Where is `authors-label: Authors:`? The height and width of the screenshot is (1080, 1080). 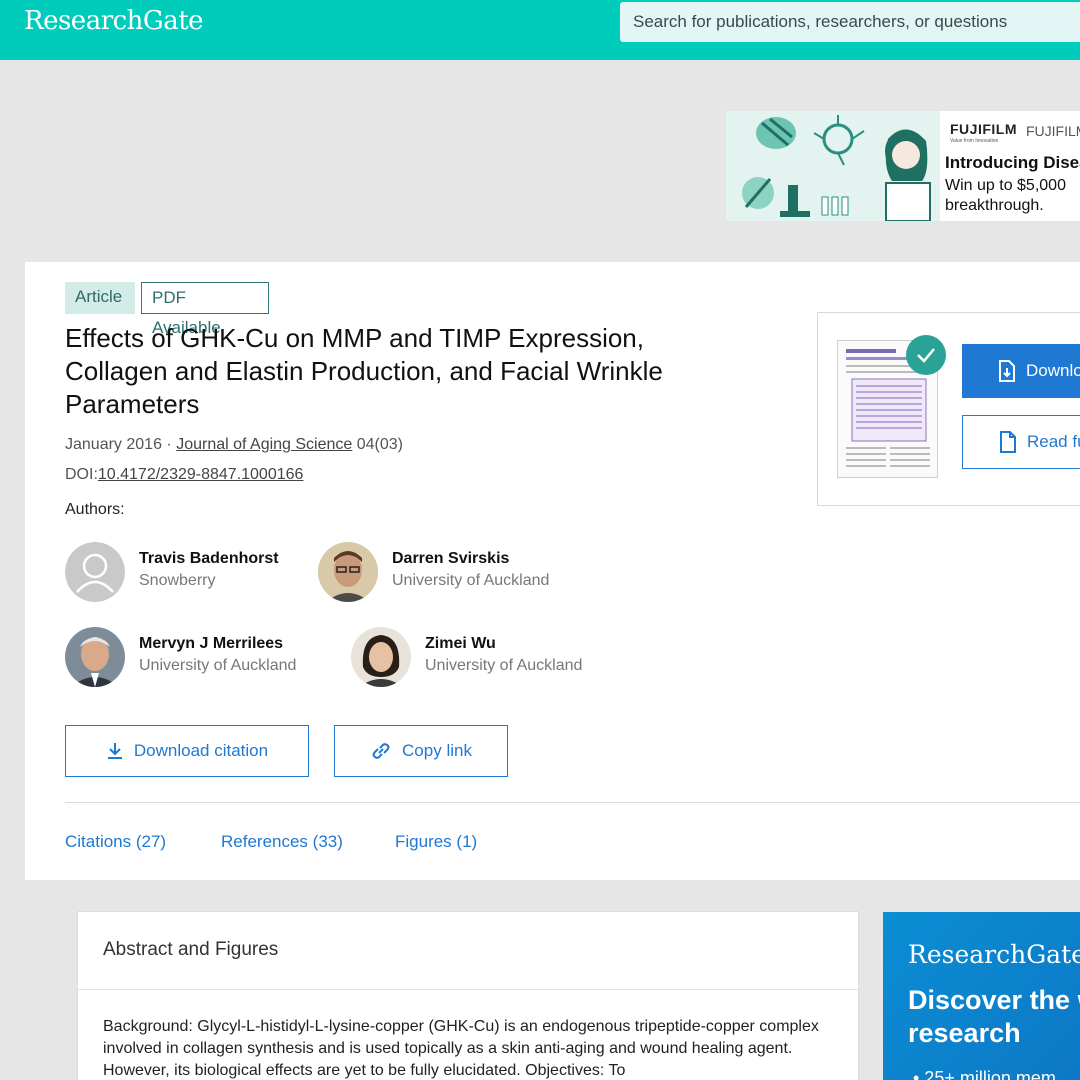
authors-label: Authors: is located at coordinates (95, 509).